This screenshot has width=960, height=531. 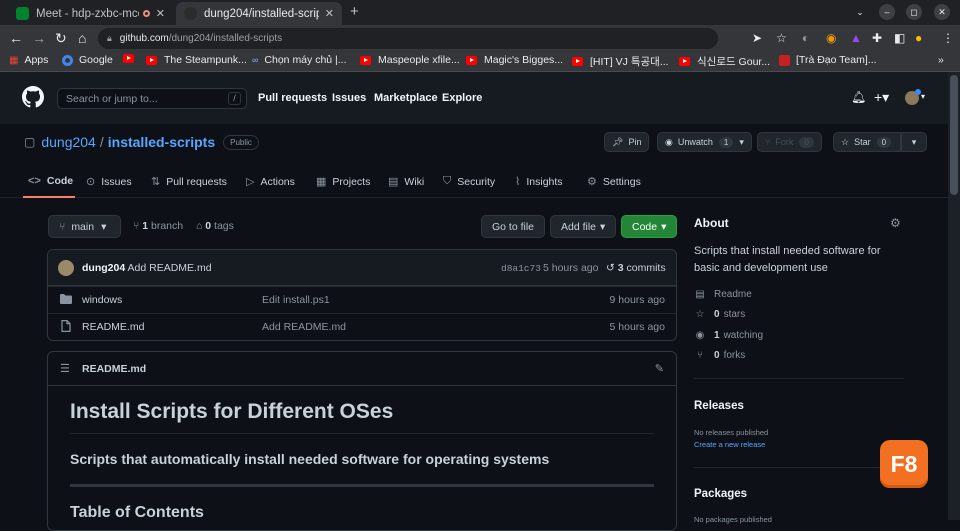 I want to click on forward-icon: →, so click(x=39, y=38).